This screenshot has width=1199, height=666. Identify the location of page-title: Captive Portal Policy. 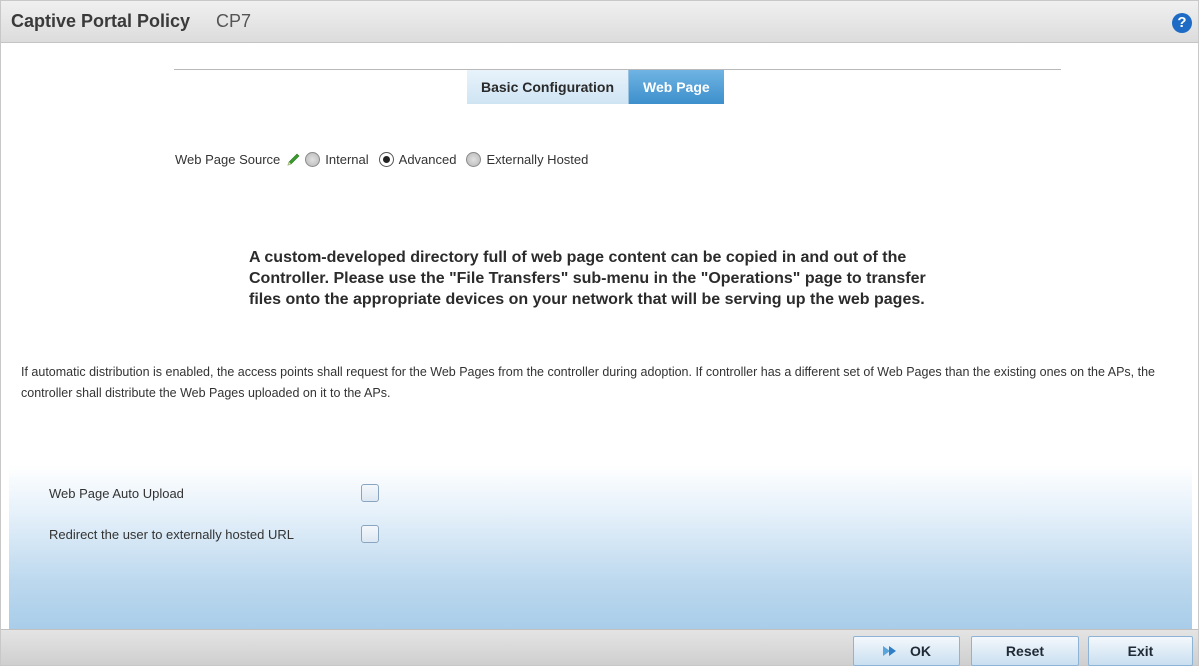
(101, 21).